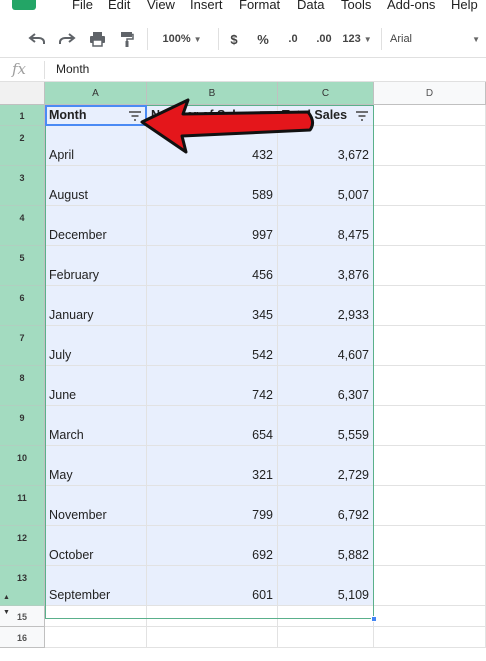 This screenshot has width=486, height=661. Describe the element at coordinates (22, 426) in the screenshot. I see `row-header-9: 9` at that location.